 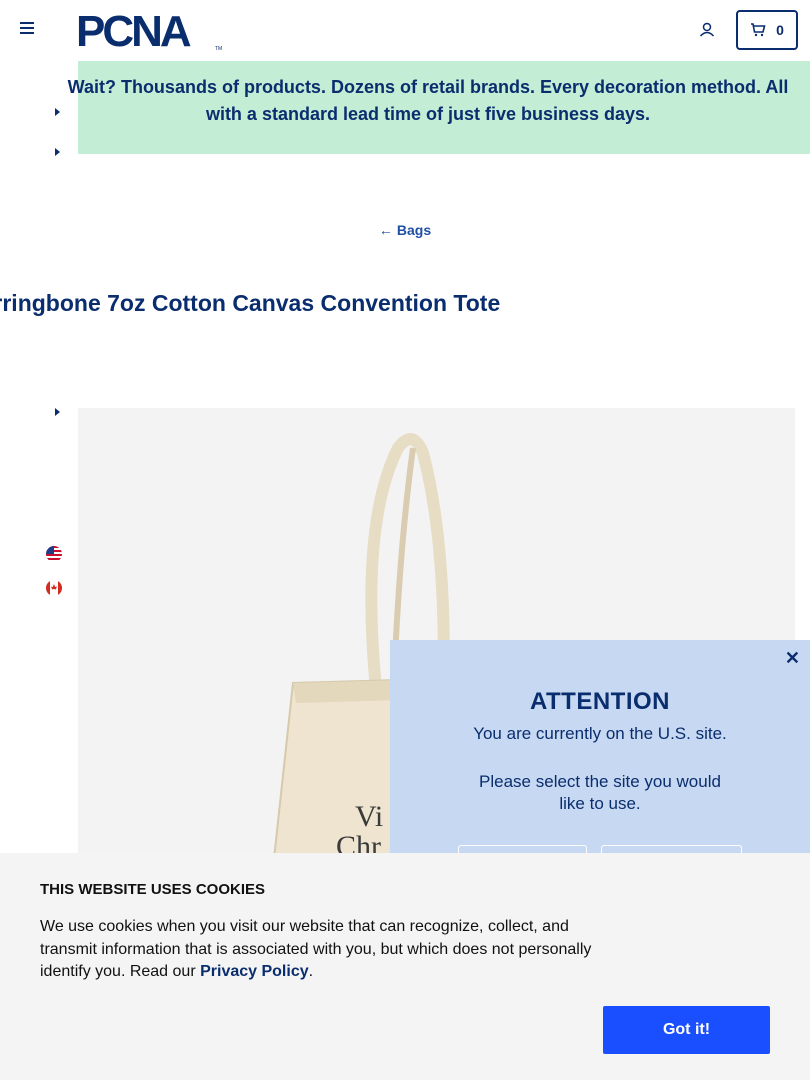 I want to click on cookie-period: ., so click(x=311, y=971).